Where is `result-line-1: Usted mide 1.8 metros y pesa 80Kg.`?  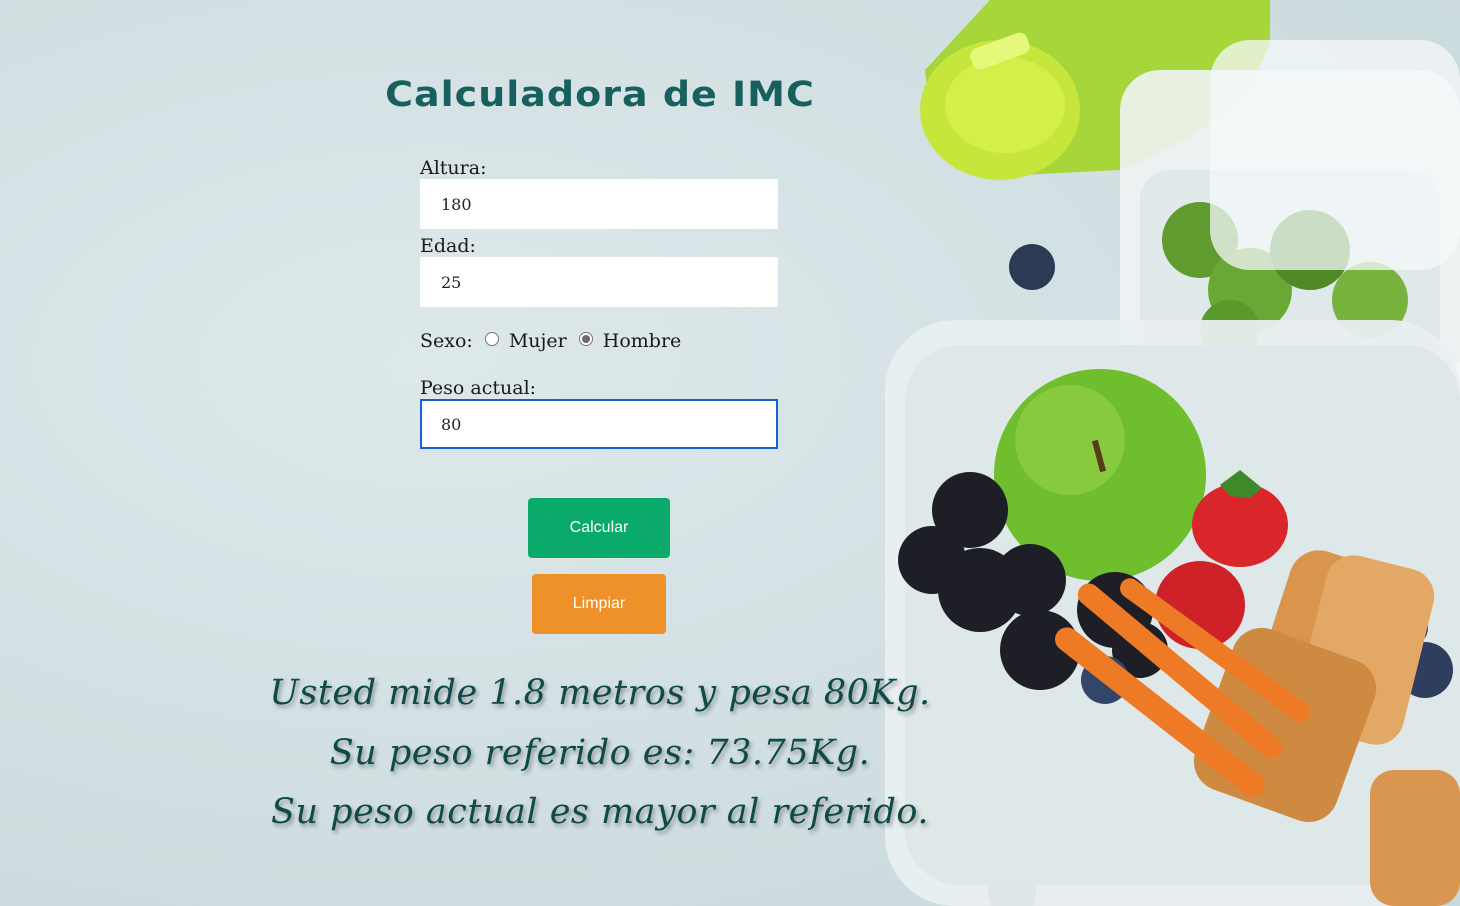 result-line-1: Usted mide 1.8 metros y pesa 80Kg. is located at coordinates (600, 693).